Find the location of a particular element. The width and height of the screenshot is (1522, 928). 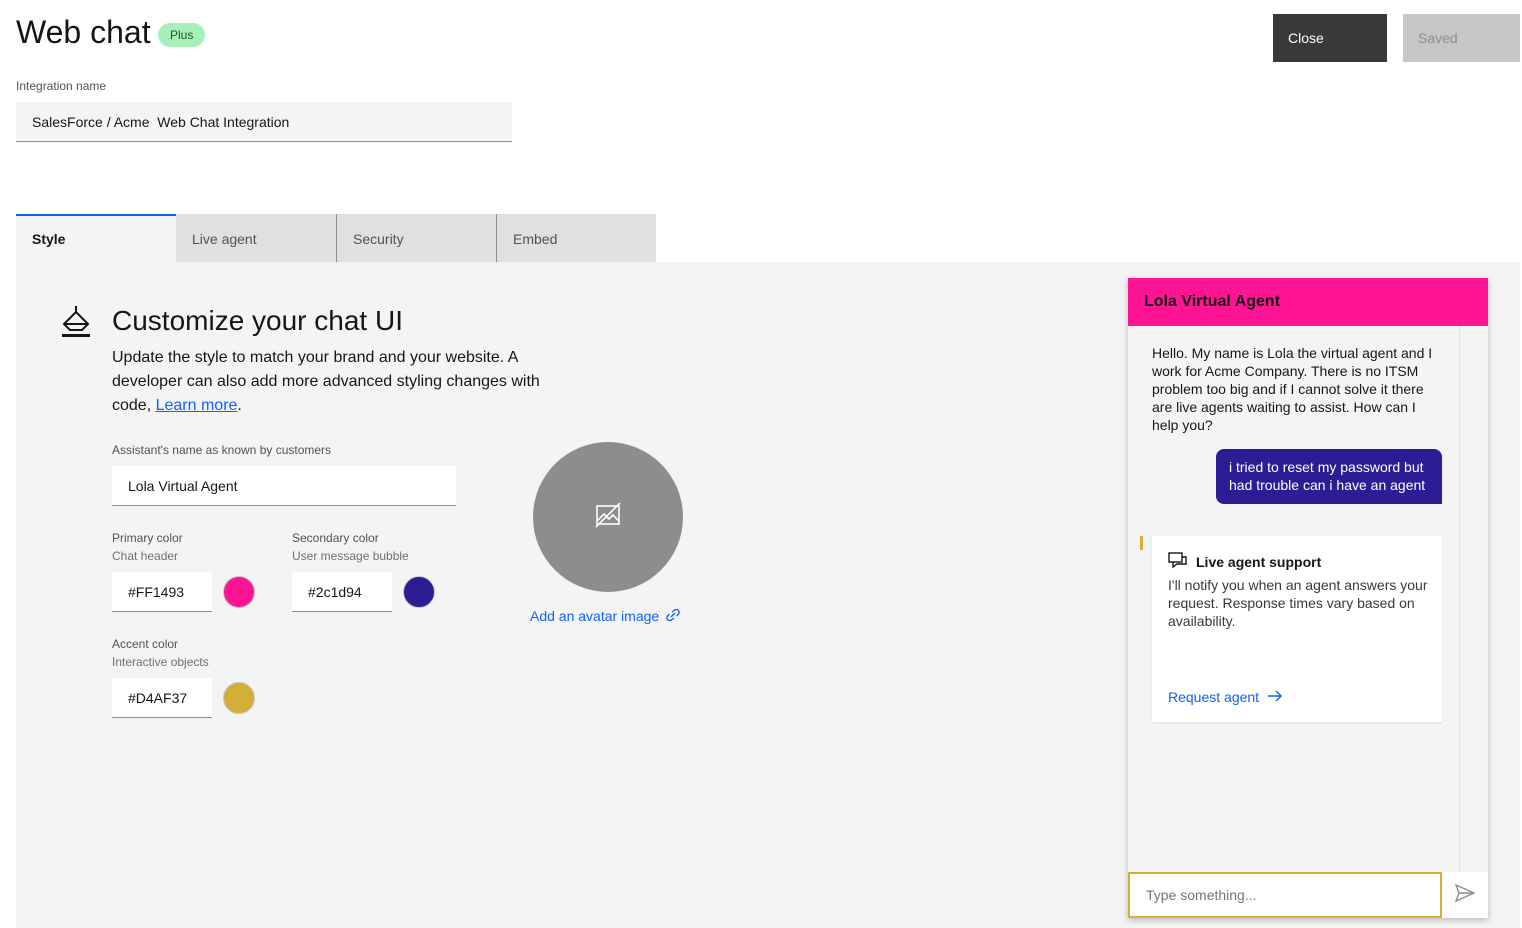

primary-color-label: Primary color is located at coordinates (147, 538).